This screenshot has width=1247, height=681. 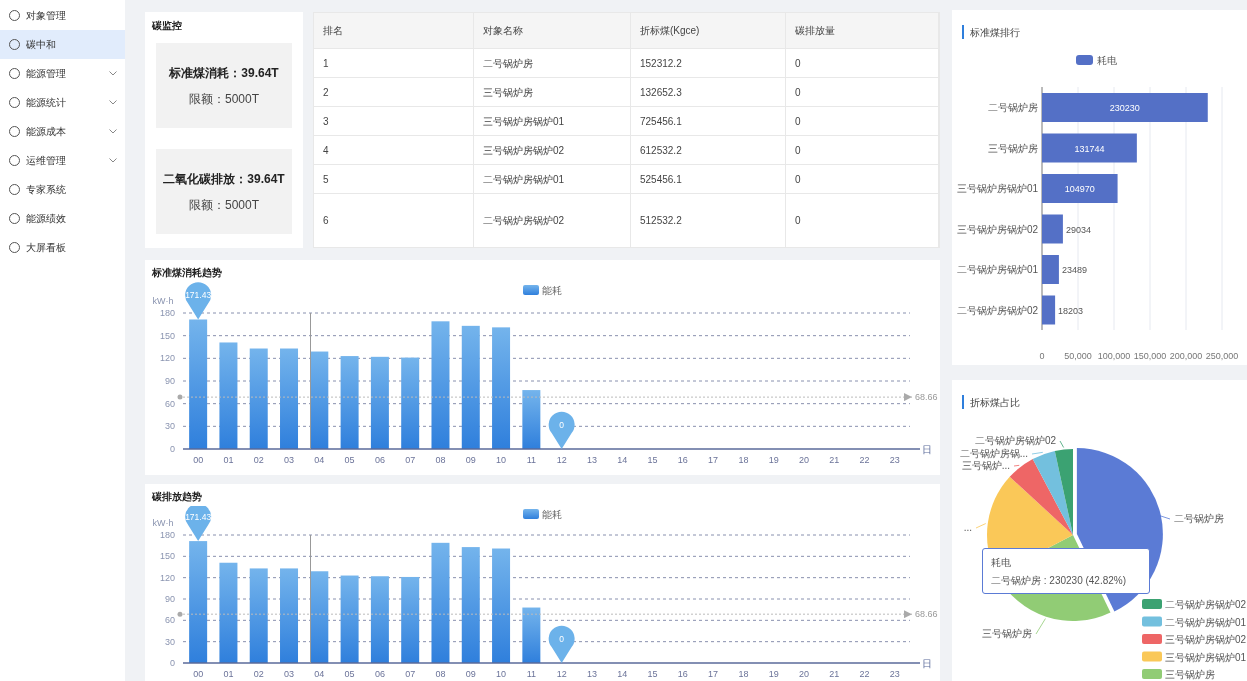 I want to click on tick-label: 150,000, so click(x=1150, y=356).